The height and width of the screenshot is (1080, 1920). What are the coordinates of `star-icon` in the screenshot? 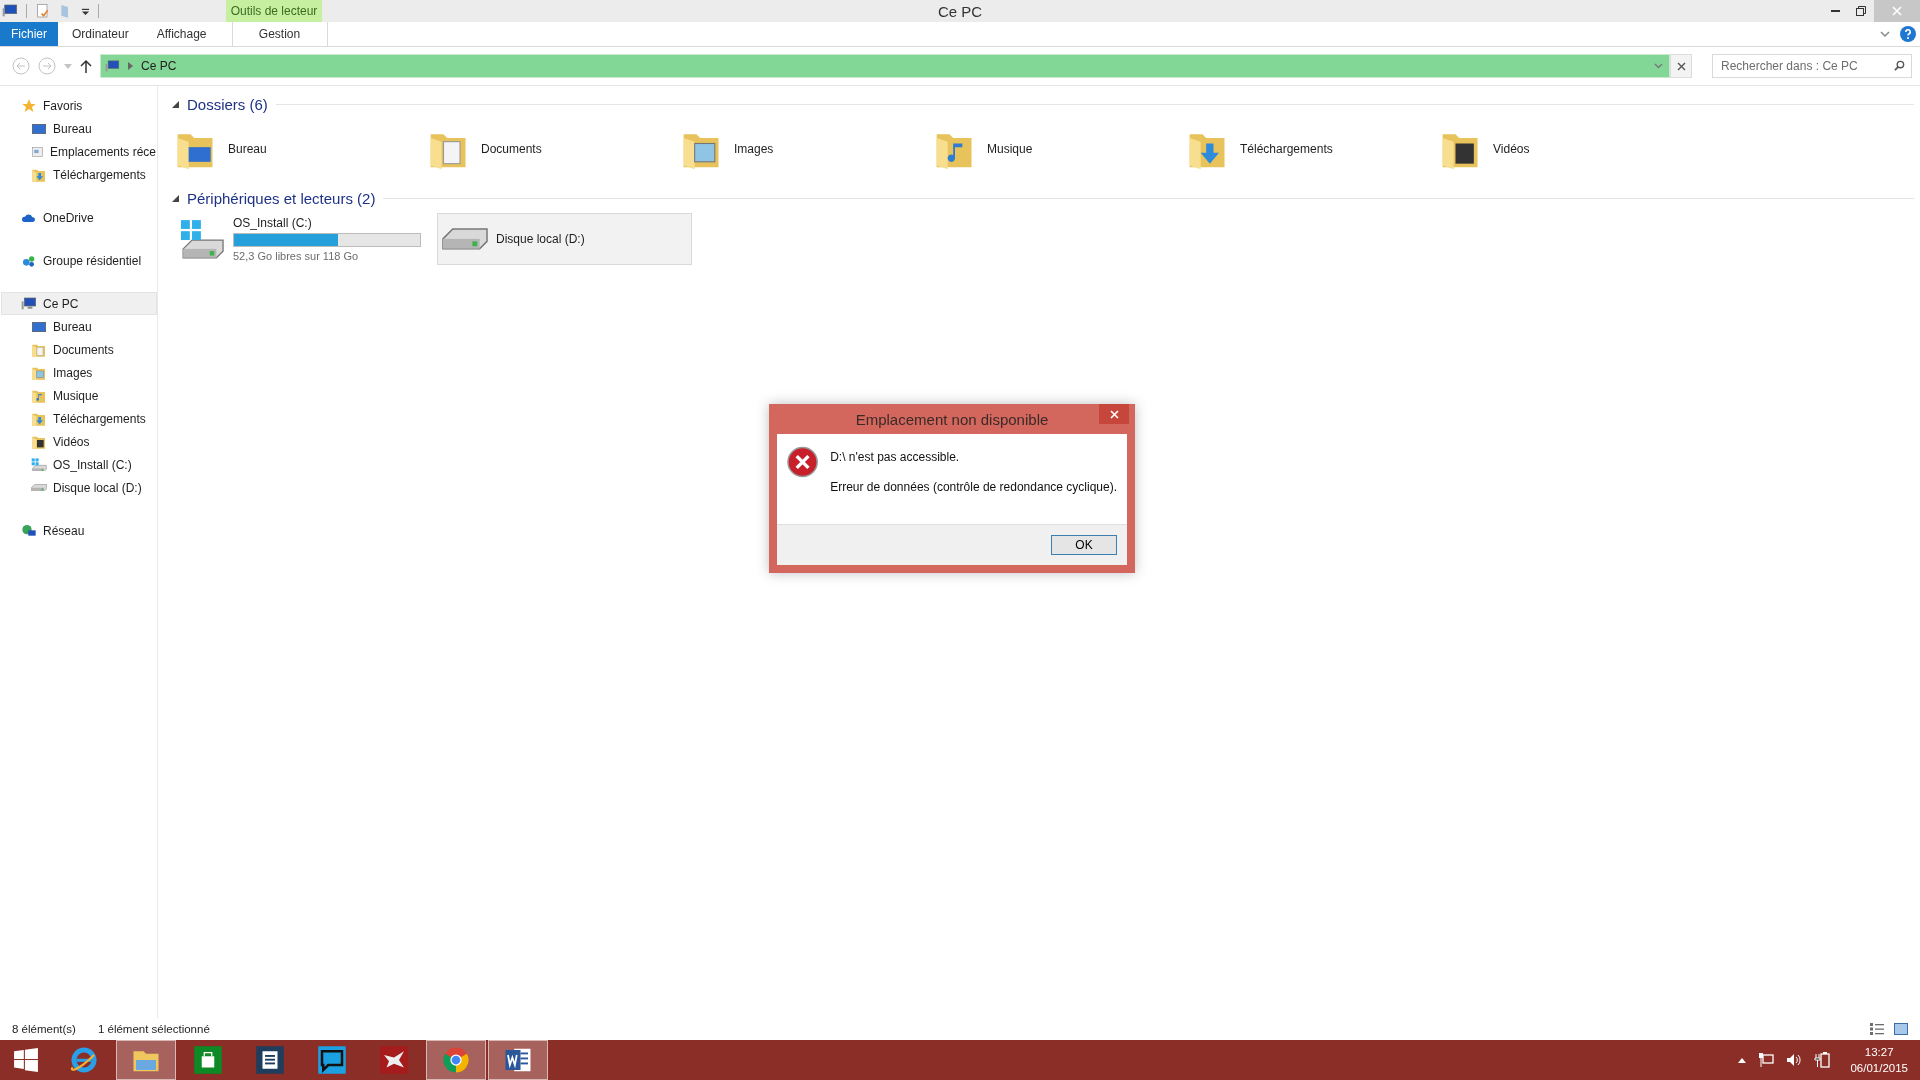 It's located at (29, 105).